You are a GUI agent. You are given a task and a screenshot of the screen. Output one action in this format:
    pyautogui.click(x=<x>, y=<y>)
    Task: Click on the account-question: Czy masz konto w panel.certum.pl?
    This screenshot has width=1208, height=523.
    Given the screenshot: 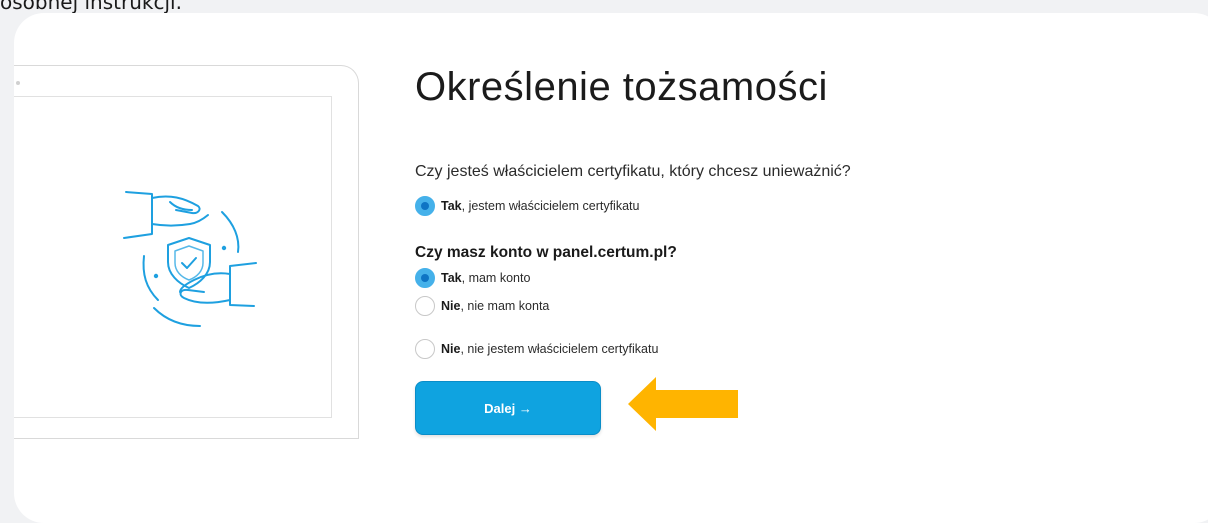 What is the action you would take?
    pyautogui.click(x=546, y=252)
    